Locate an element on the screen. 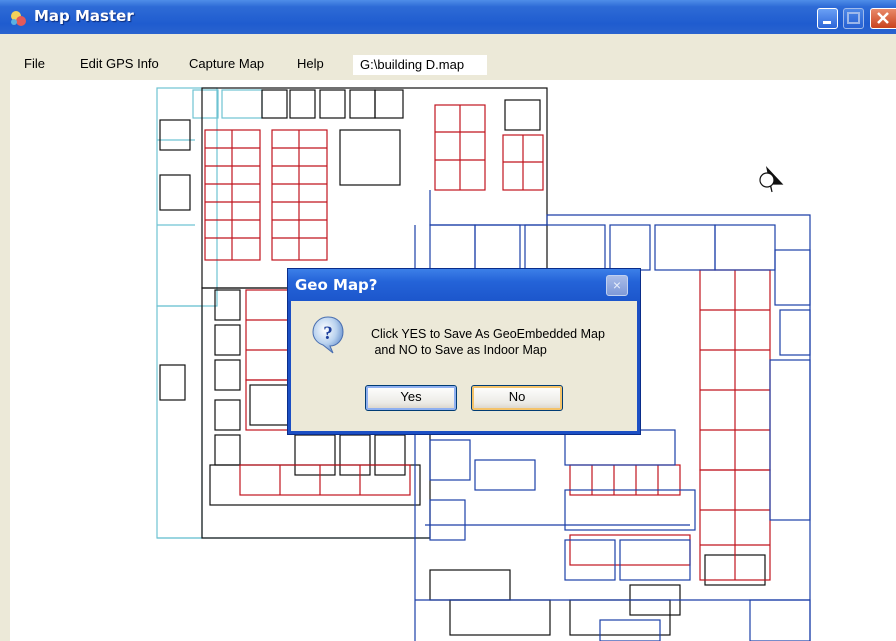  dialog-close-button: × is located at coordinates (617, 285).